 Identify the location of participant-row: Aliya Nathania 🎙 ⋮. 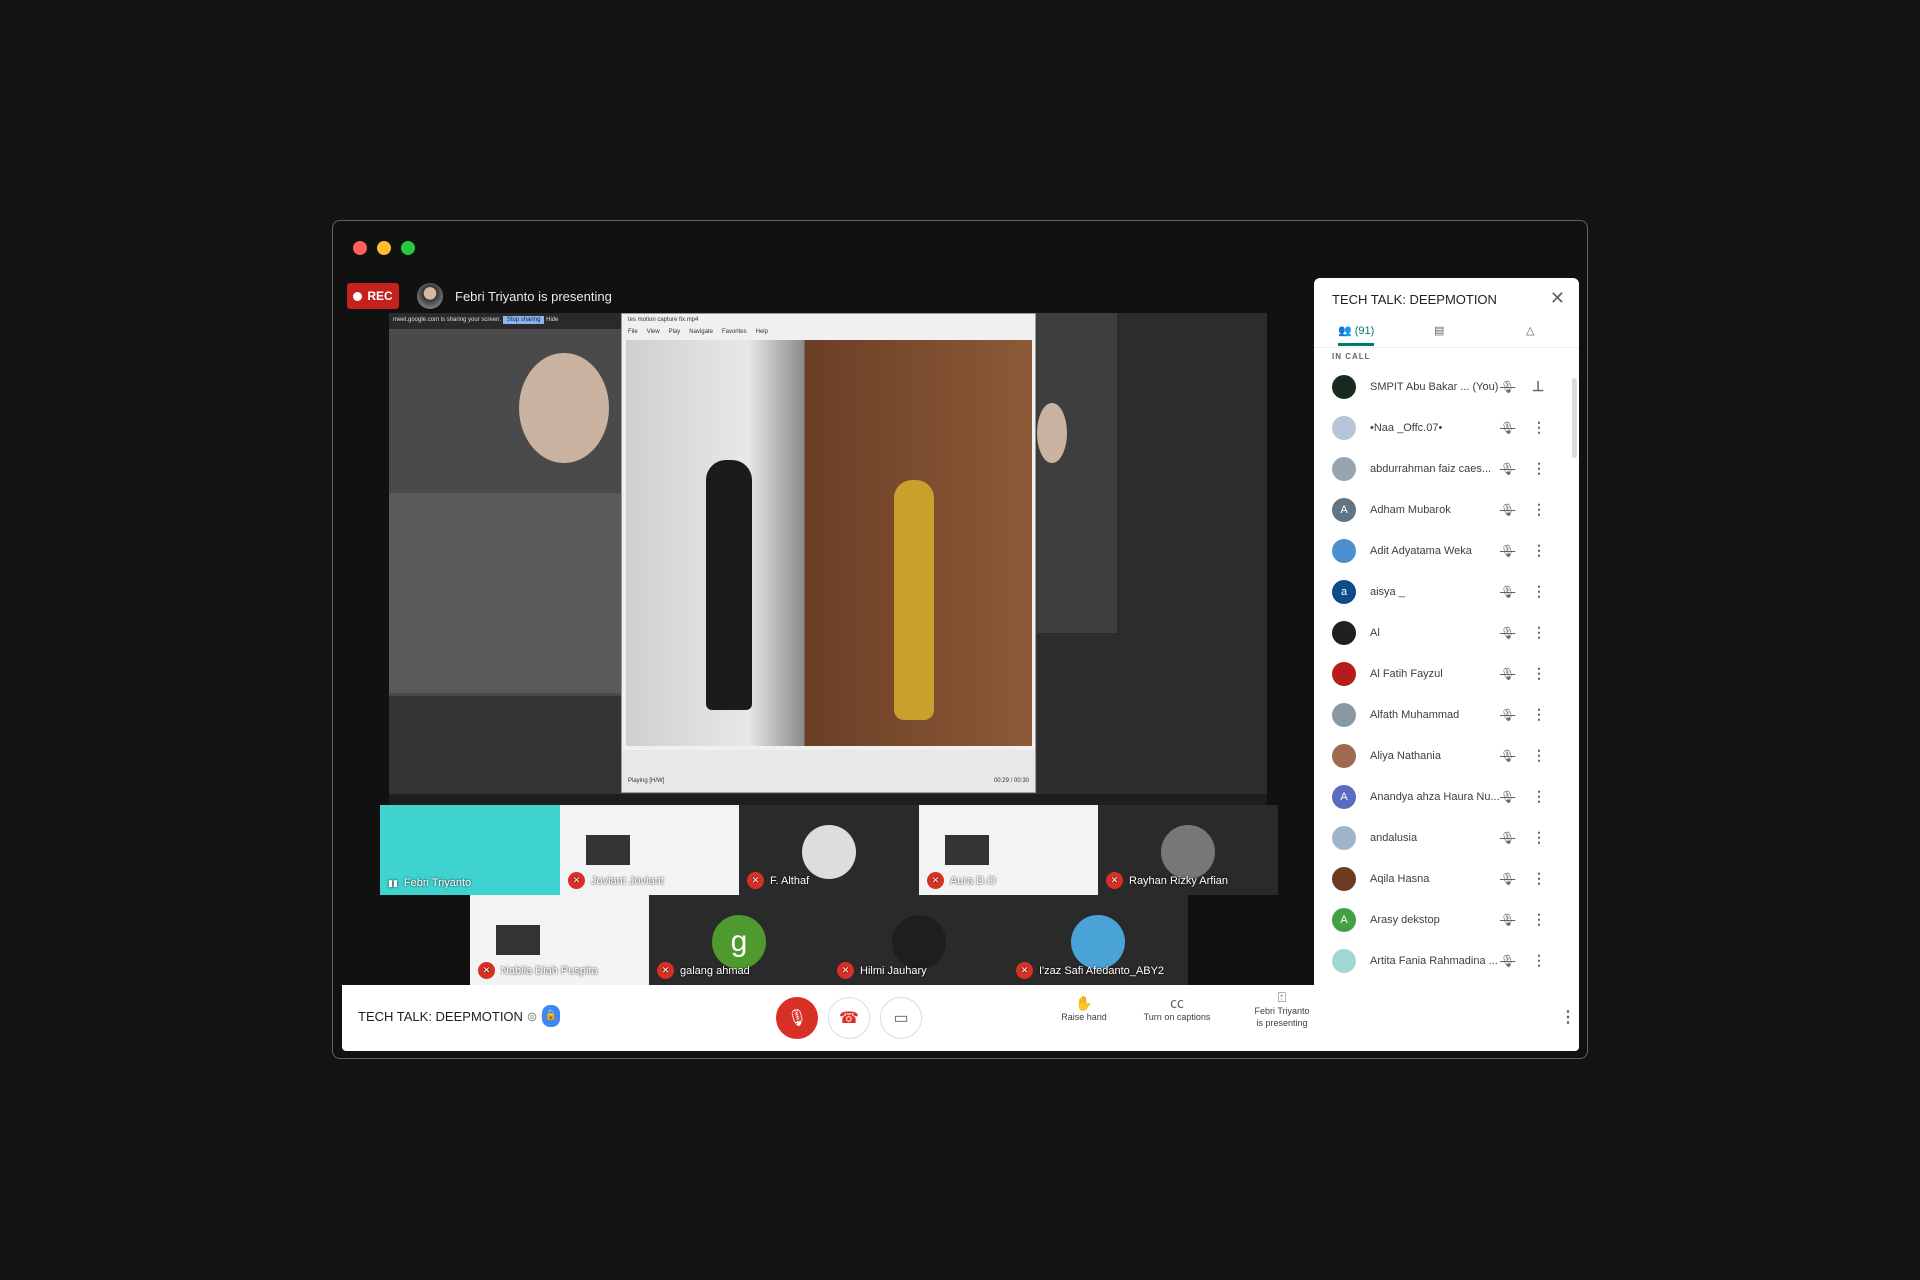
(1446, 755).